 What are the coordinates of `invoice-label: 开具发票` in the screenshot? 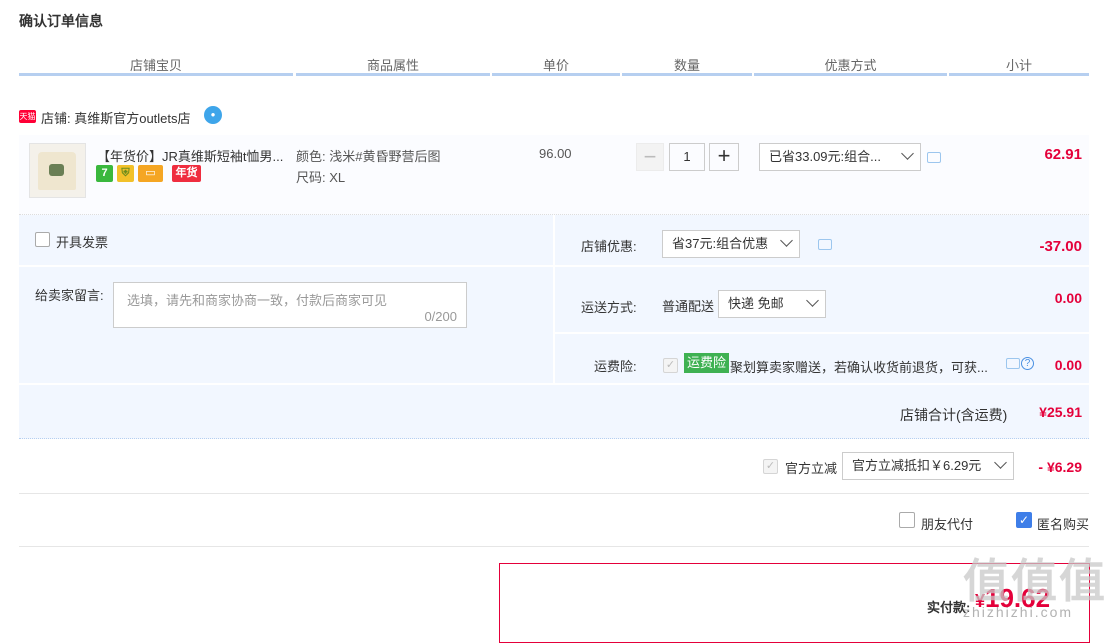 It's located at (82, 242).